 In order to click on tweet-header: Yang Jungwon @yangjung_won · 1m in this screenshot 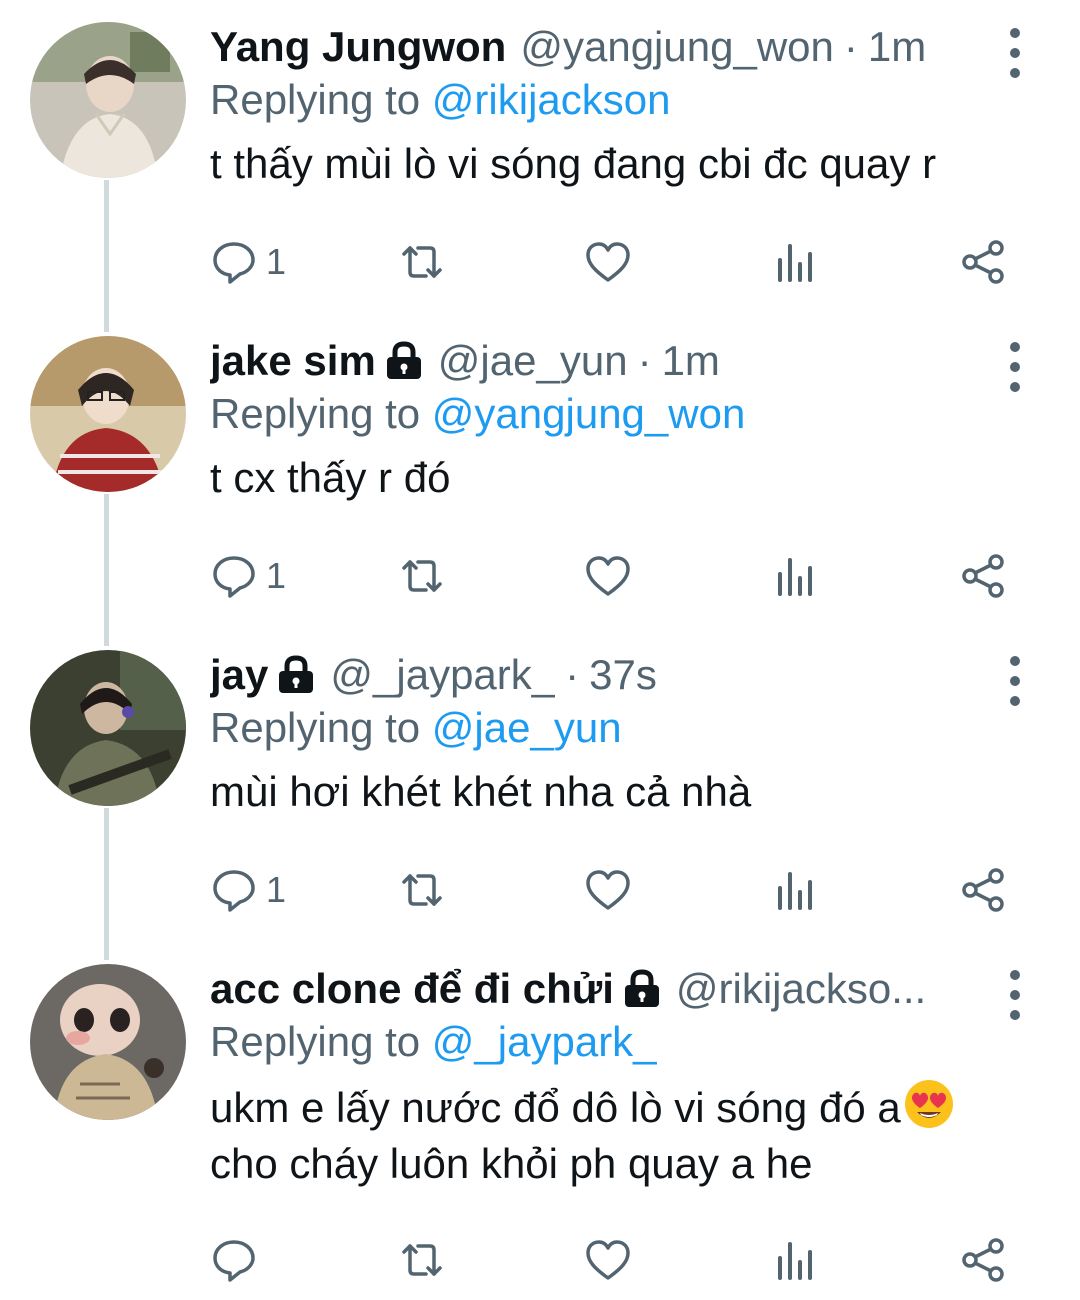, I will do `click(610, 47)`.